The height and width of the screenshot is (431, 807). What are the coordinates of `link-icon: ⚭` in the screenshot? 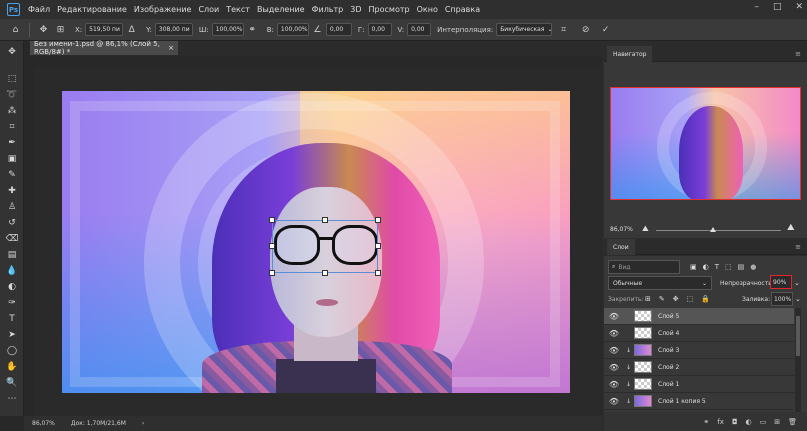 It's located at (252, 29).